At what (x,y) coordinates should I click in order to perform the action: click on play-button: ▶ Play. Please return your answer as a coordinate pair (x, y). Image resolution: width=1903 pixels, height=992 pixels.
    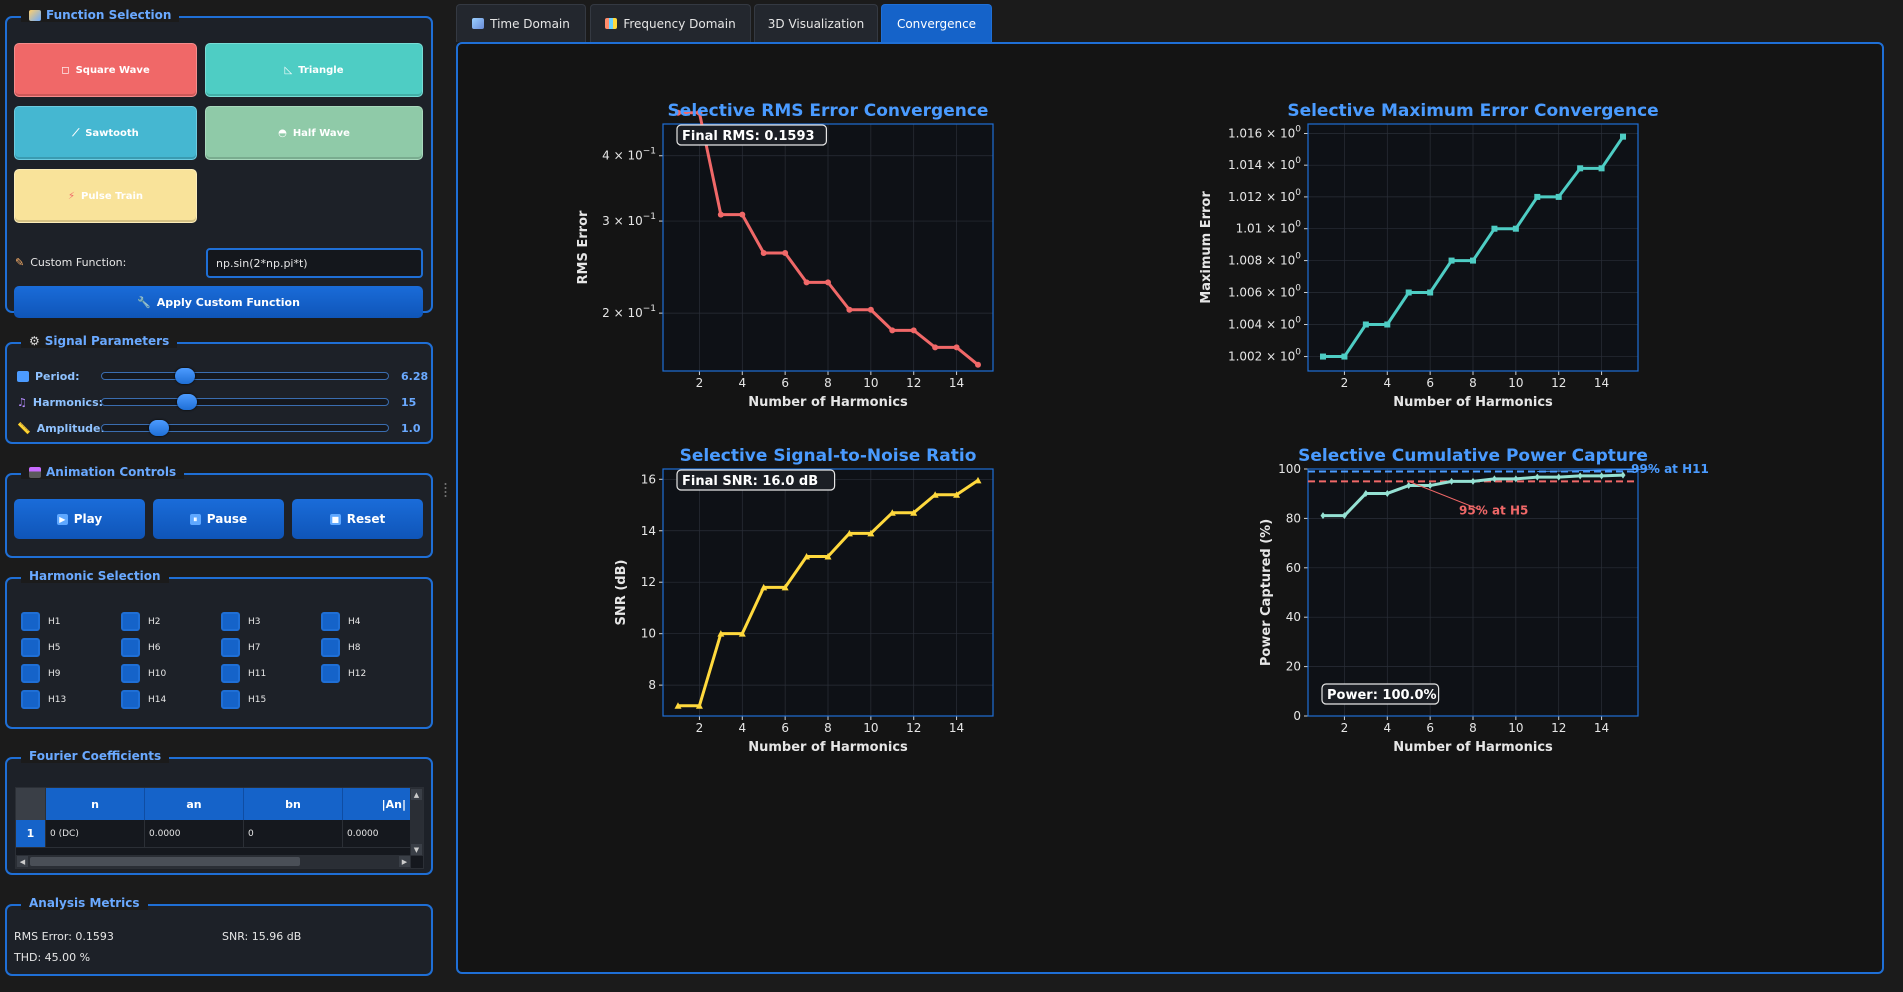
    Looking at the image, I should click on (79, 519).